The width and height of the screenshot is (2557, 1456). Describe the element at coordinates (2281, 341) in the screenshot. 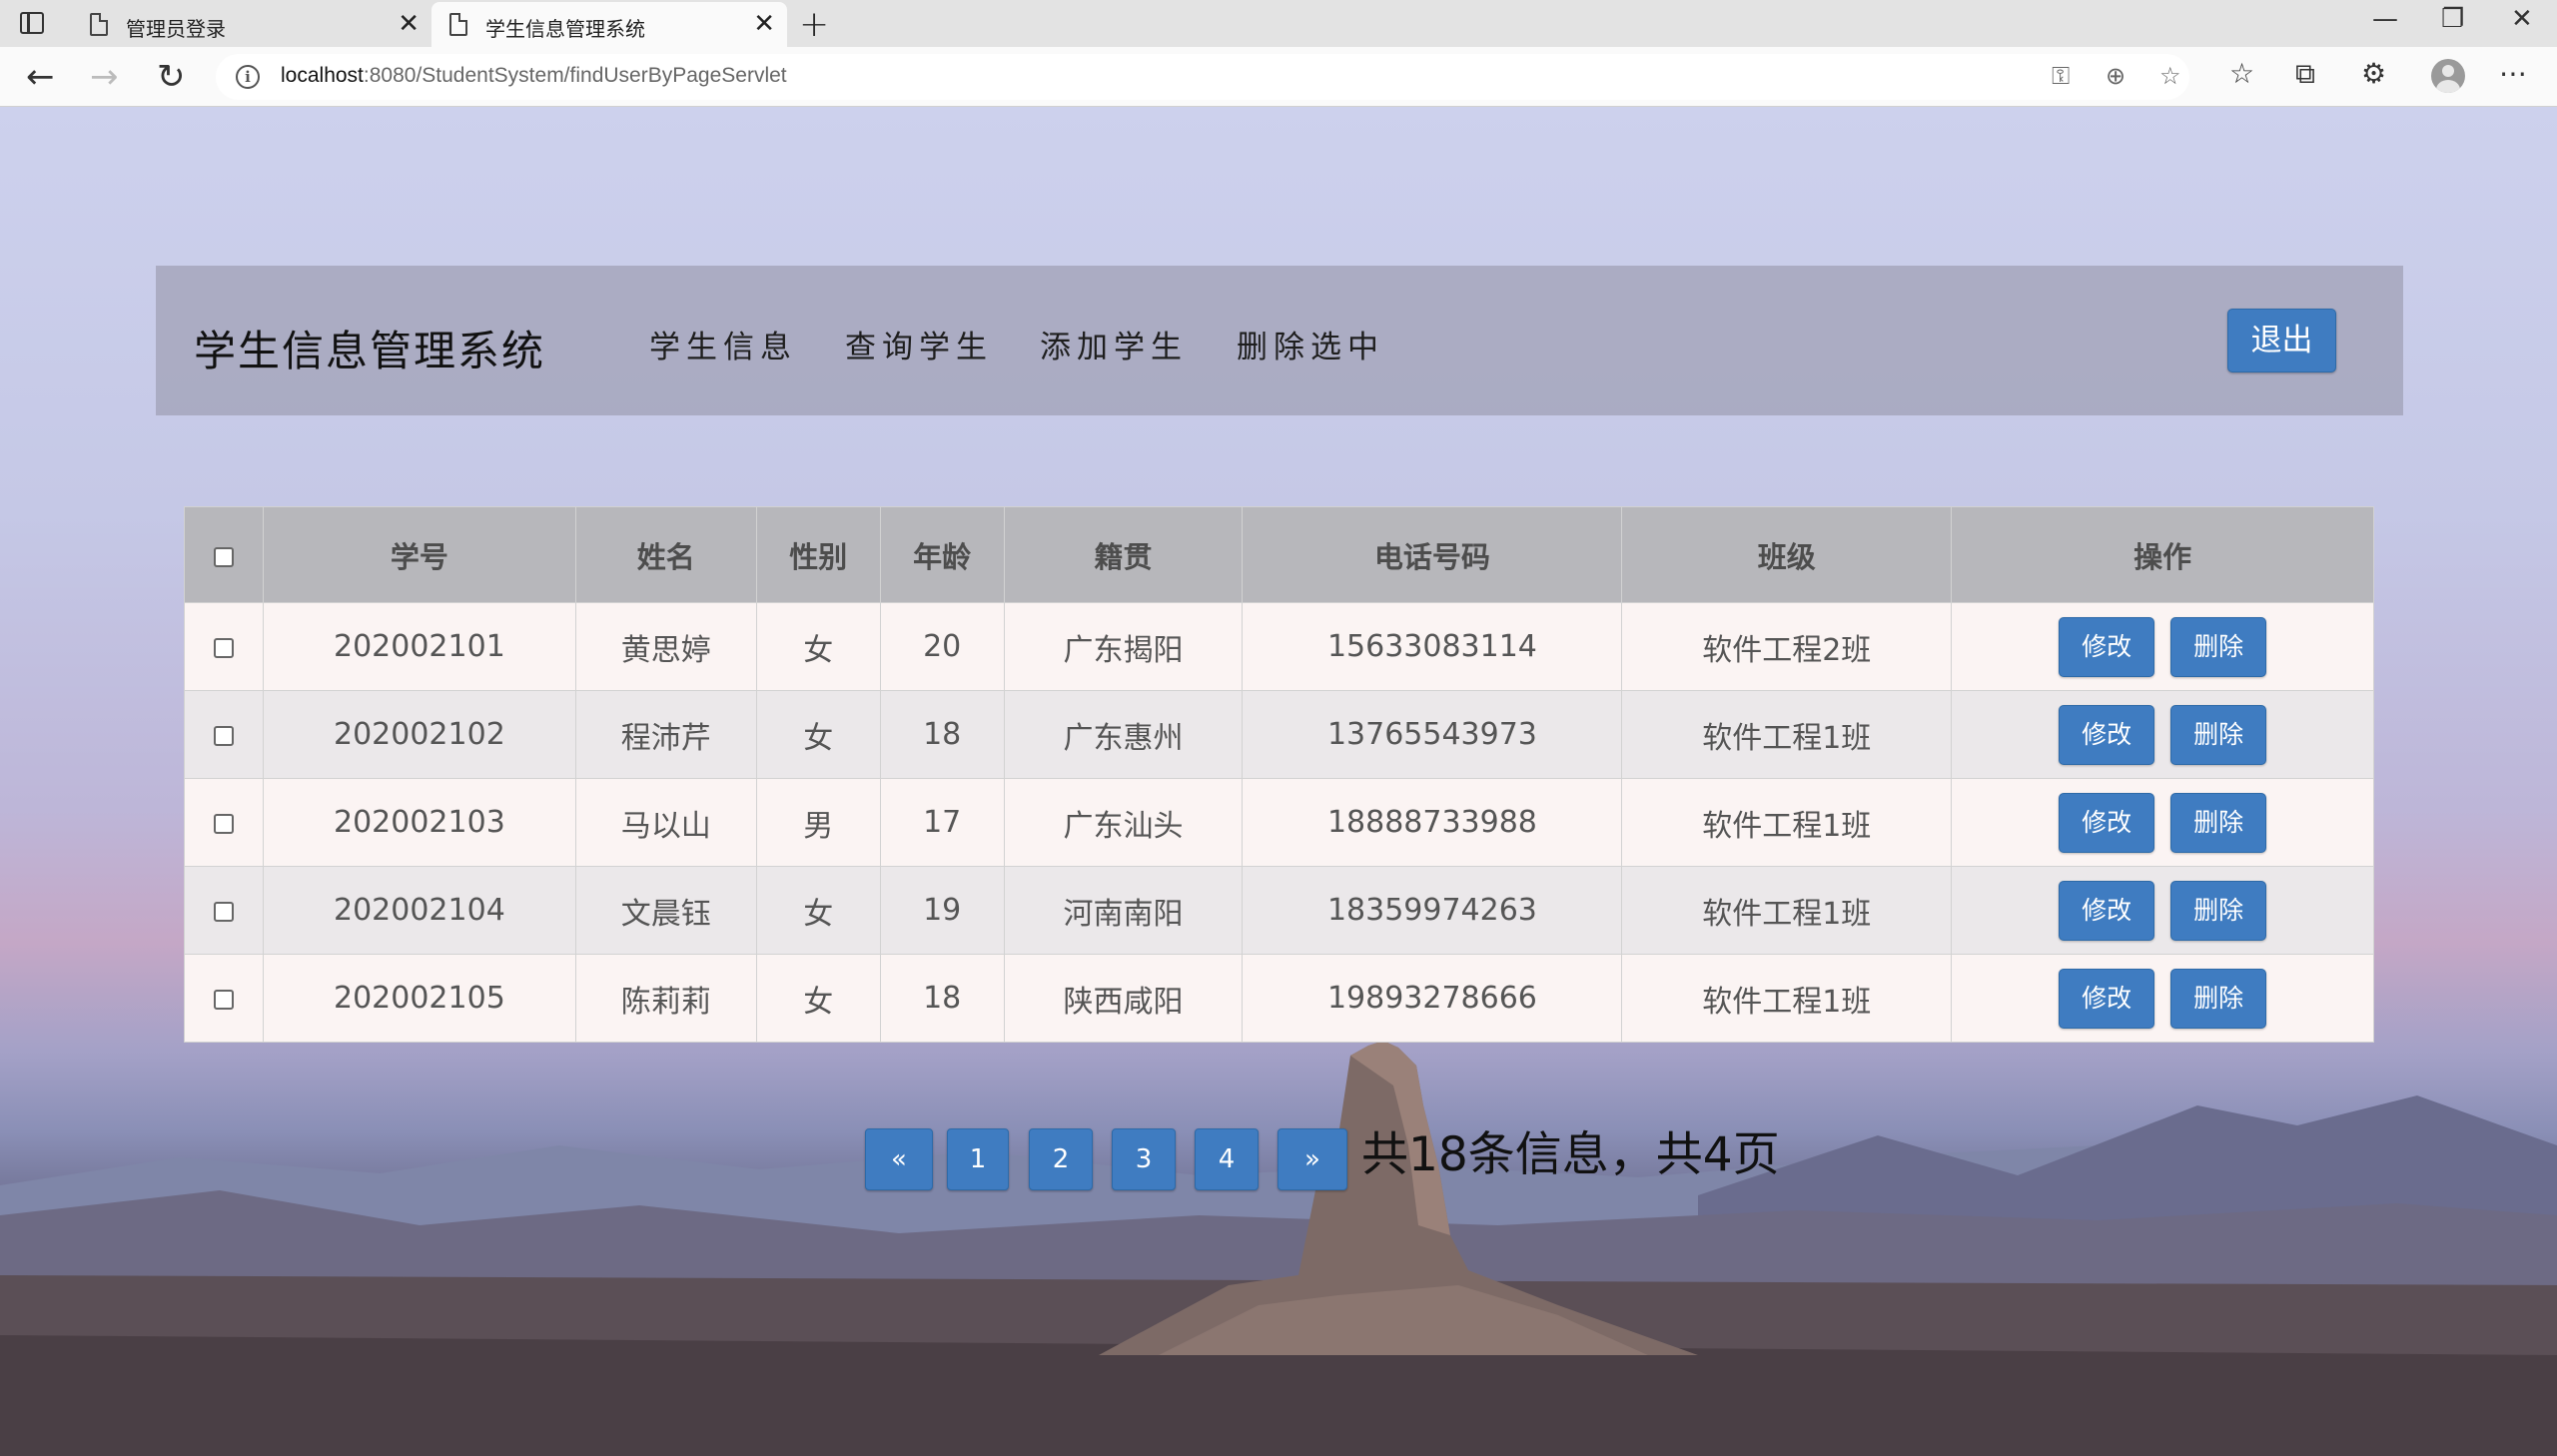

I see `logout-button: 退出` at that location.